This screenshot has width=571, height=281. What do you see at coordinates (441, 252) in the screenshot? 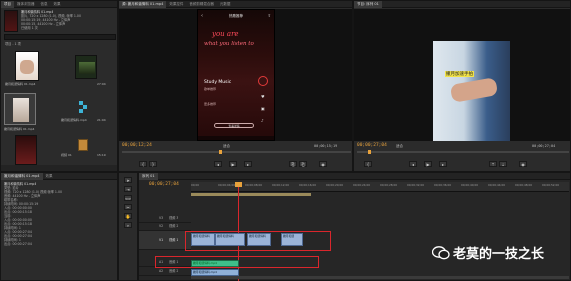
I see `wechat-icon` at bounding box center [441, 252].